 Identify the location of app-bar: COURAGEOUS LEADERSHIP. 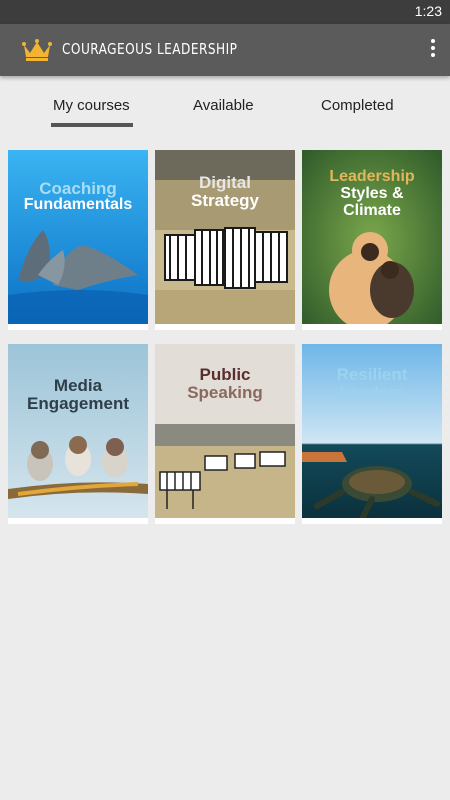
(225, 50).